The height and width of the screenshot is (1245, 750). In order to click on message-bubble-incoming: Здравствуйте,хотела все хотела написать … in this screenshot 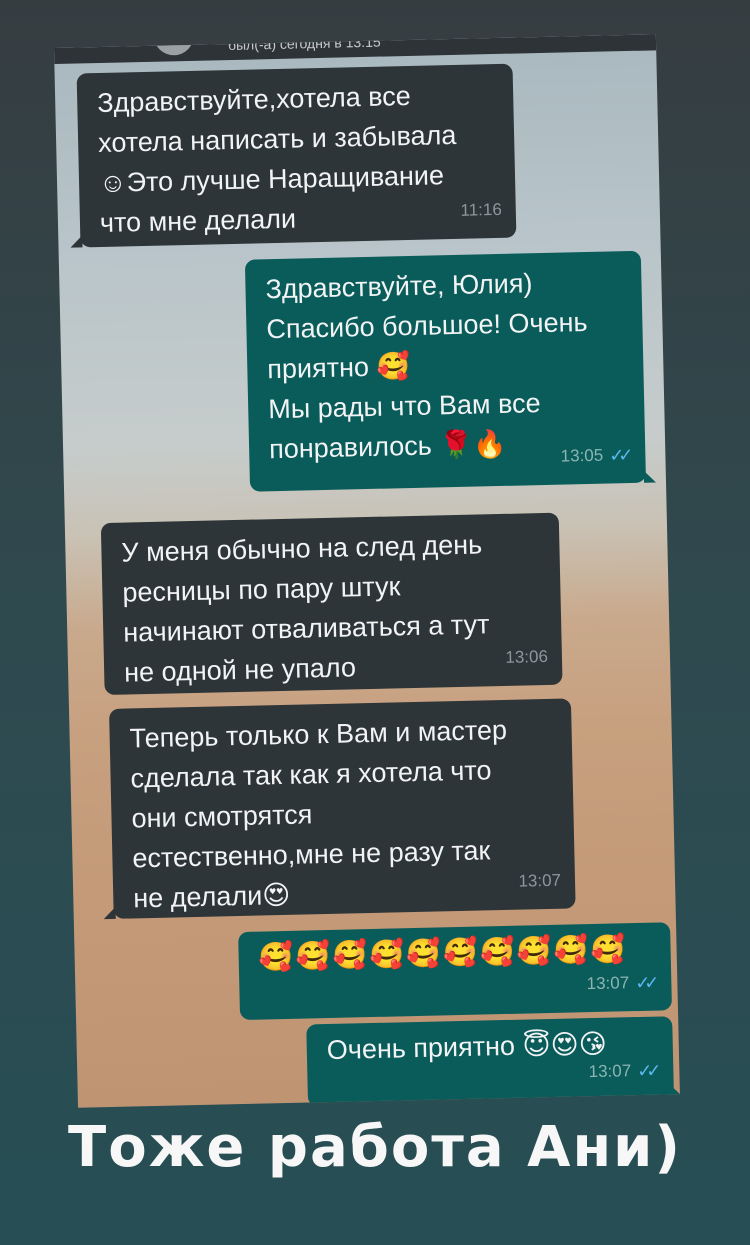, I will do `click(293, 155)`.